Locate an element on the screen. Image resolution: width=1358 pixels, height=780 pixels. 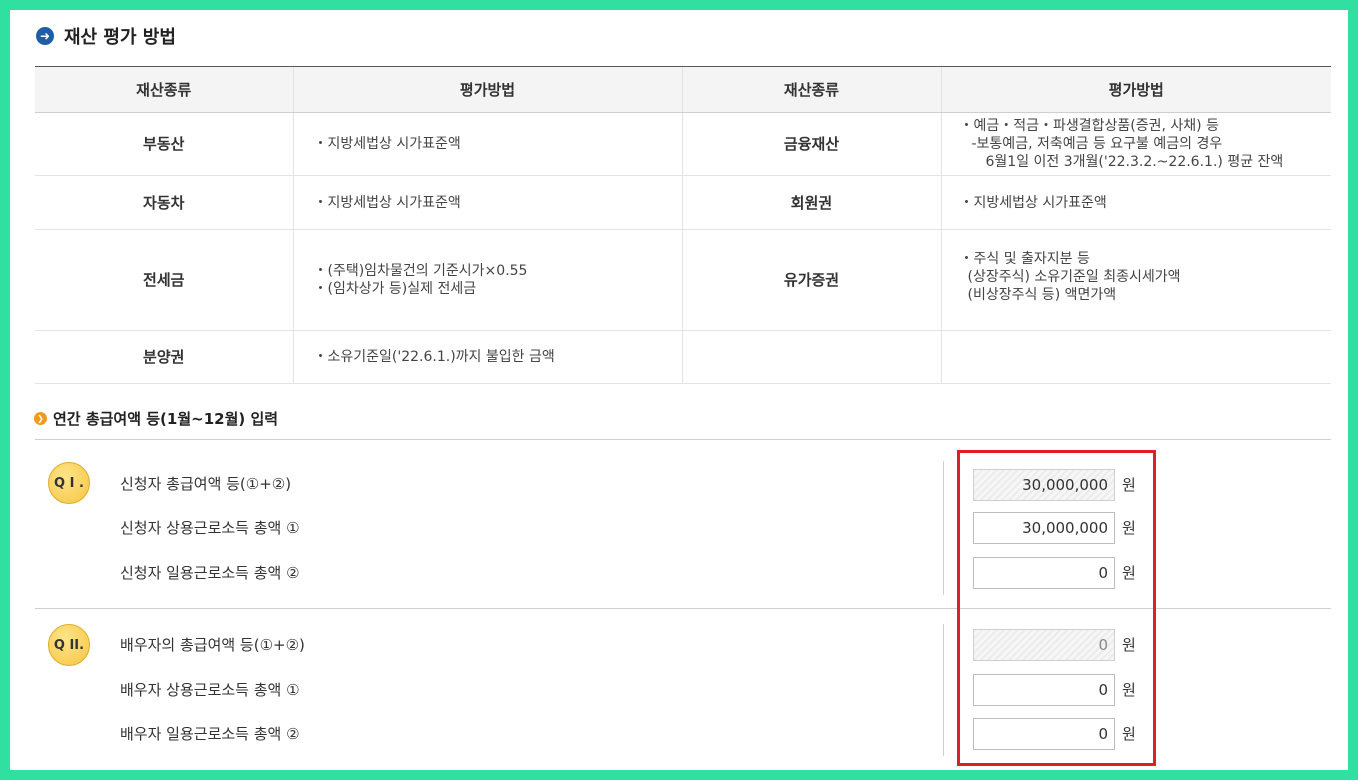
asset-kind-cell: 자동차 is located at coordinates (164, 202).